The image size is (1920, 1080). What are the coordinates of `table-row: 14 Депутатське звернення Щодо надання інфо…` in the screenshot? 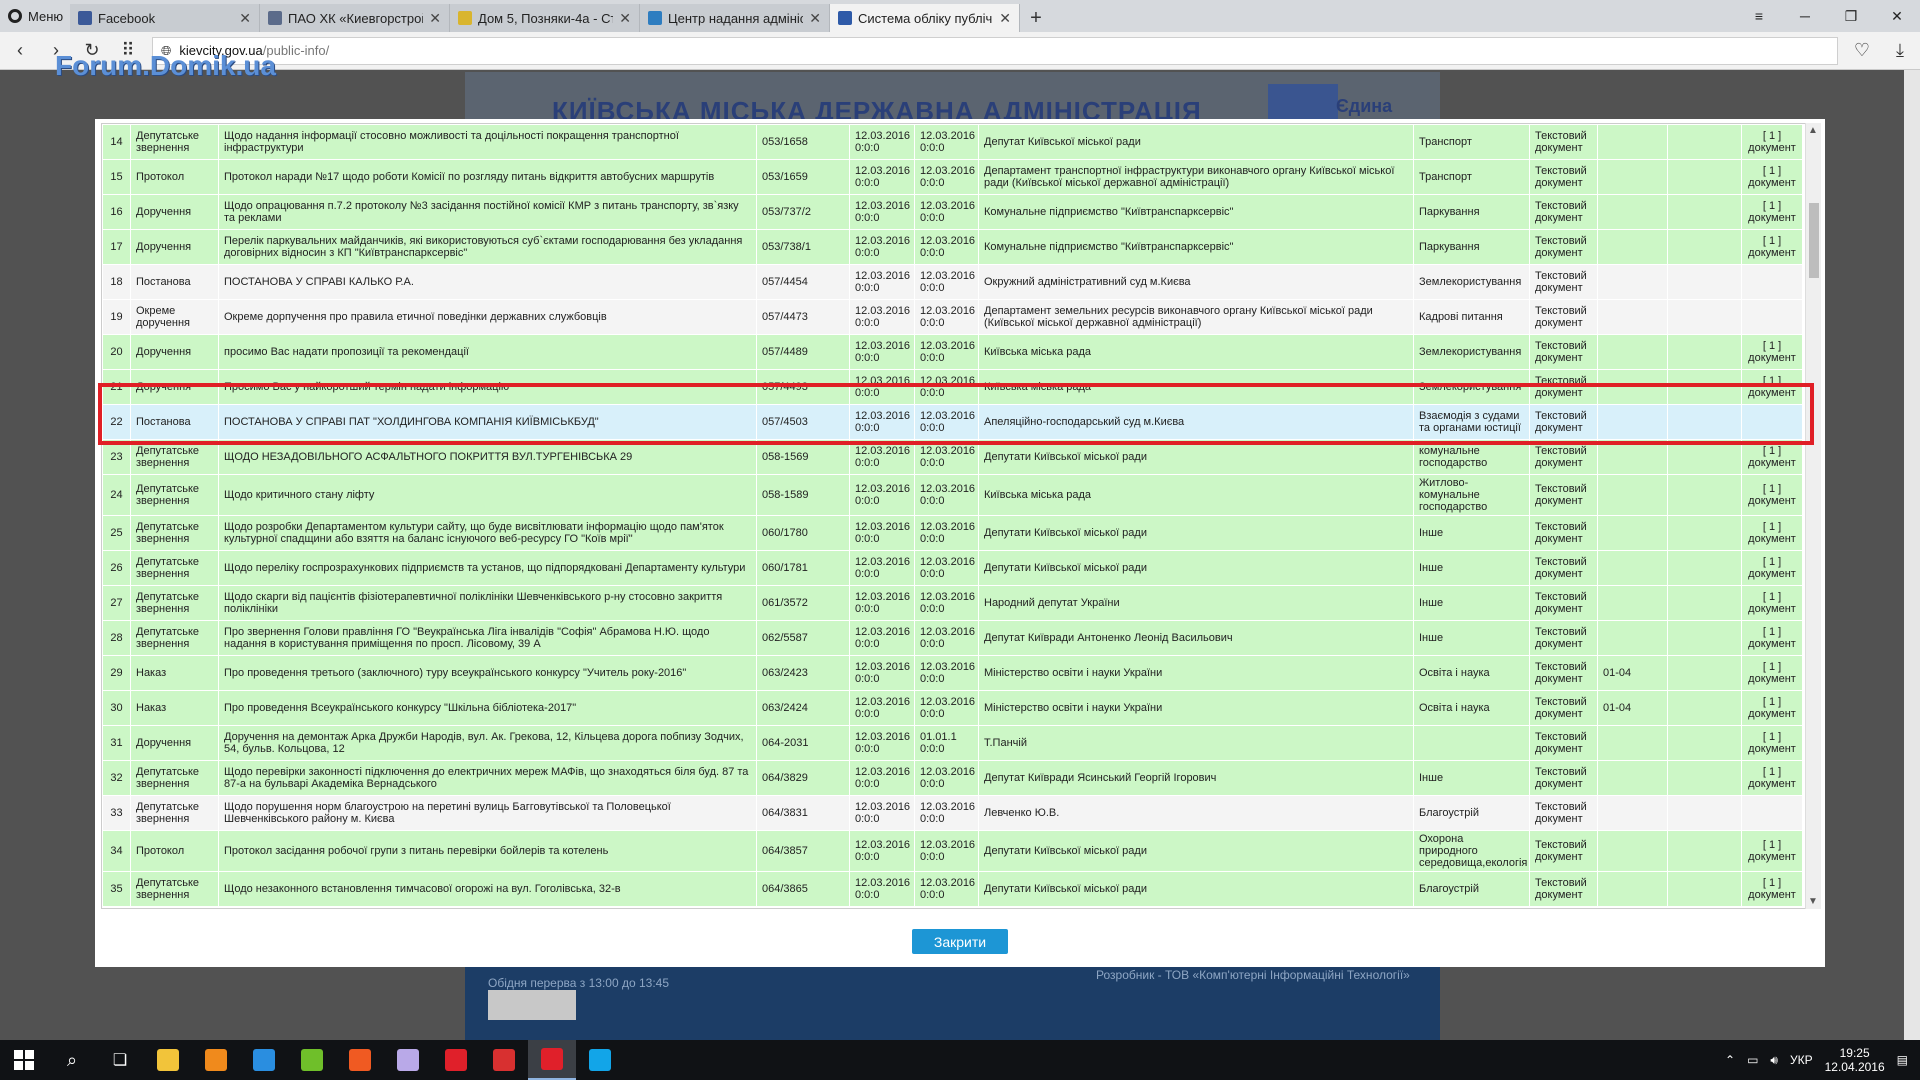 It's located at (952, 142).